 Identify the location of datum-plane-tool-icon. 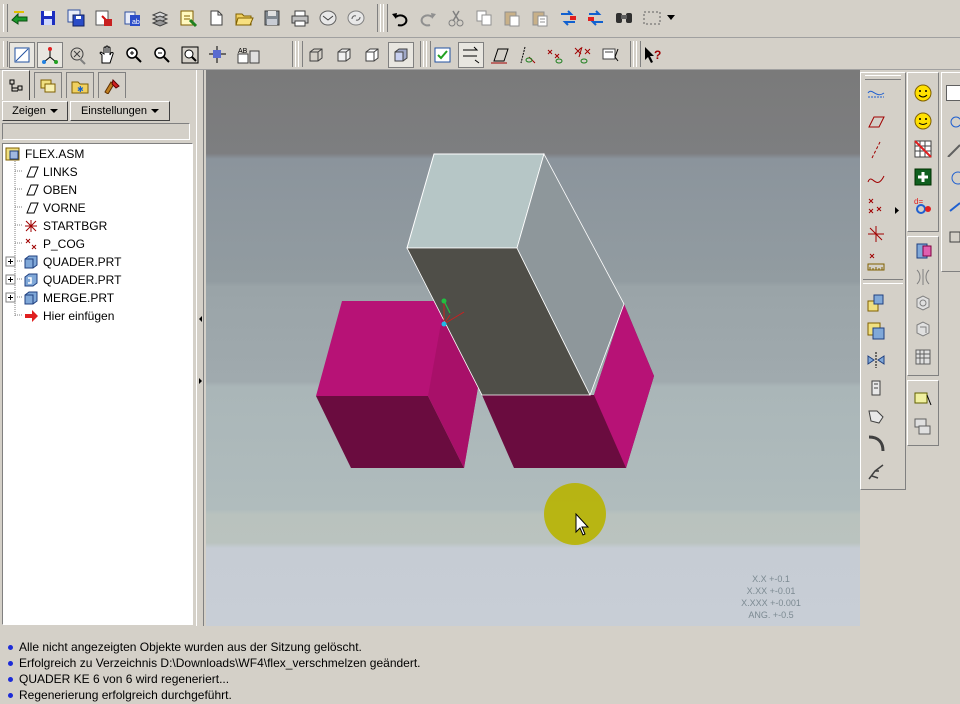
(876, 122).